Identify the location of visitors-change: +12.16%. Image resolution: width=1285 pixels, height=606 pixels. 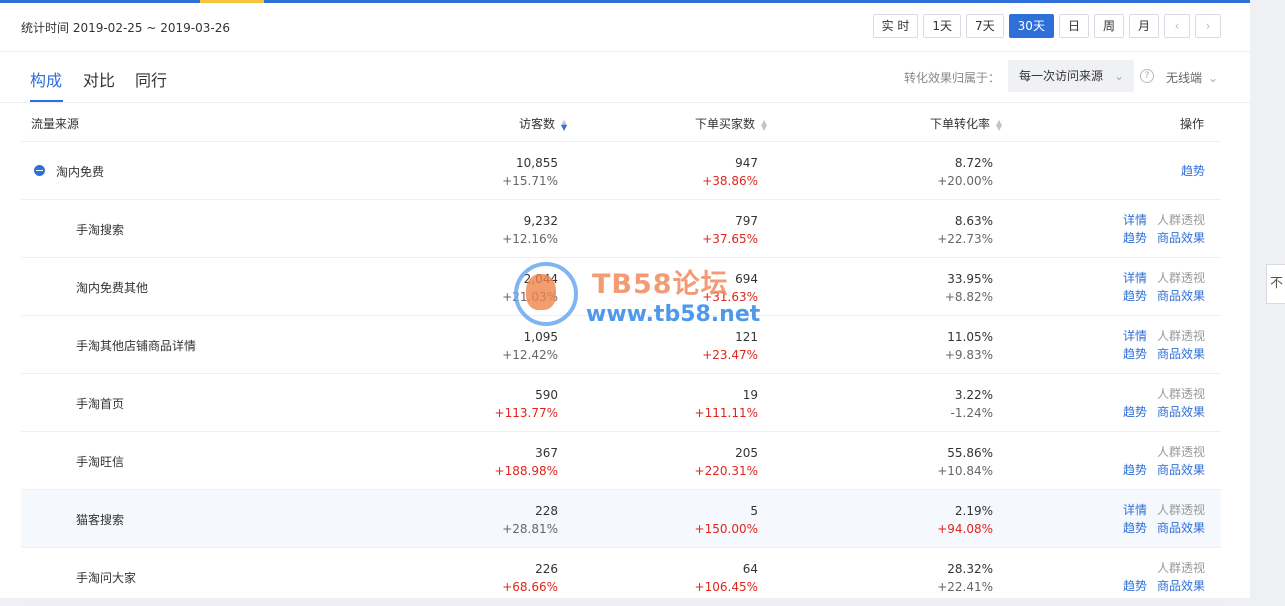
(530, 239).